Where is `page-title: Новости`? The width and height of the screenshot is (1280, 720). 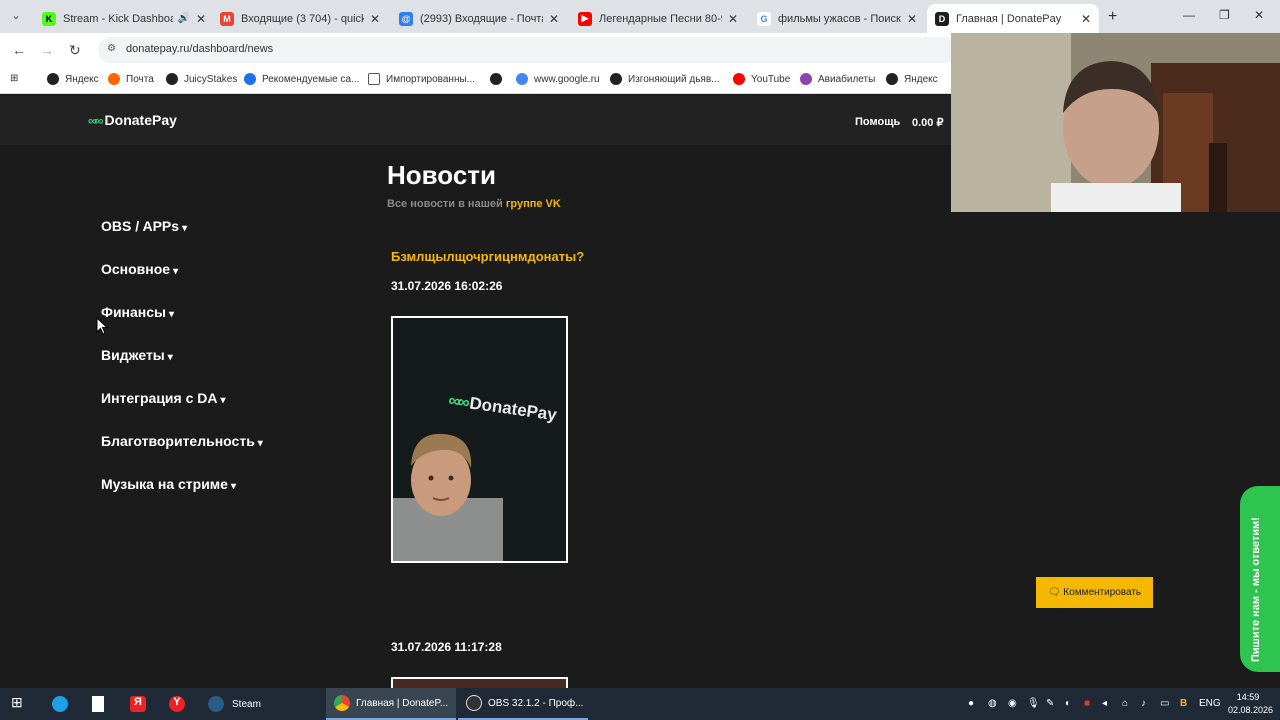
page-title: Новости is located at coordinates (442, 175).